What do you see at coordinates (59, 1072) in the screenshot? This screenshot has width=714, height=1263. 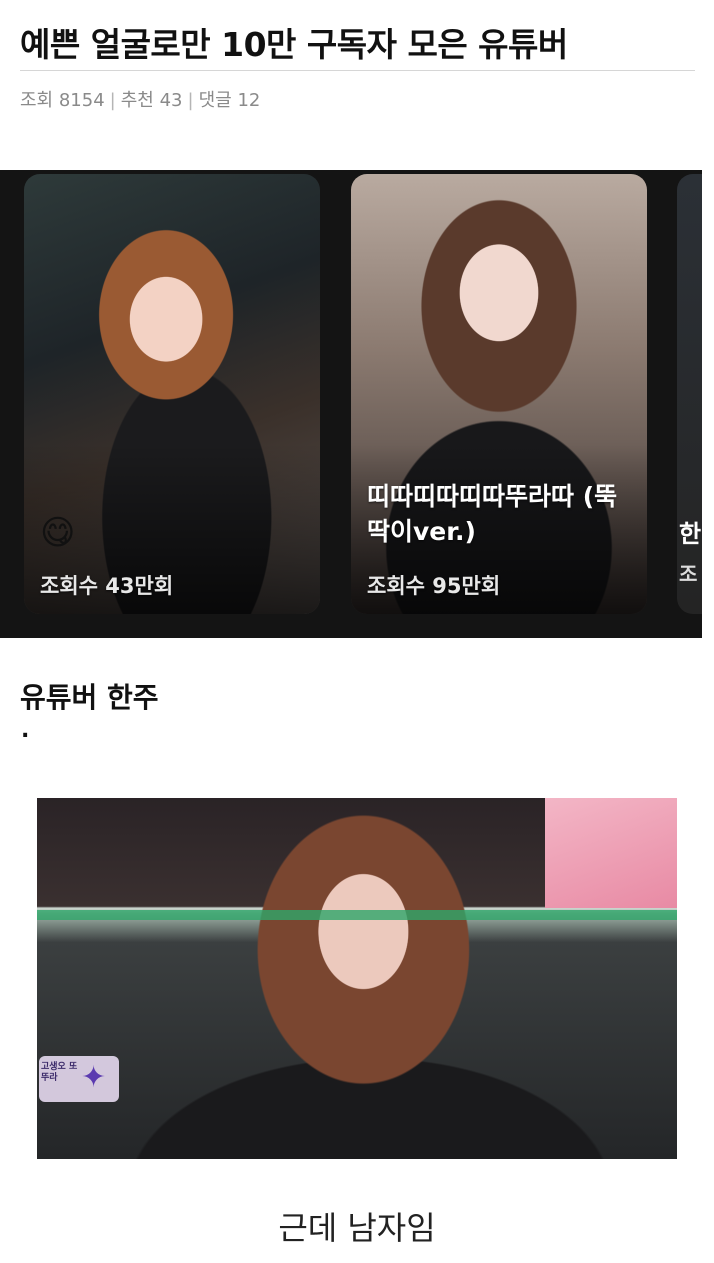 I see `sticker-badge-text: 고생오 또 뚜라` at bounding box center [59, 1072].